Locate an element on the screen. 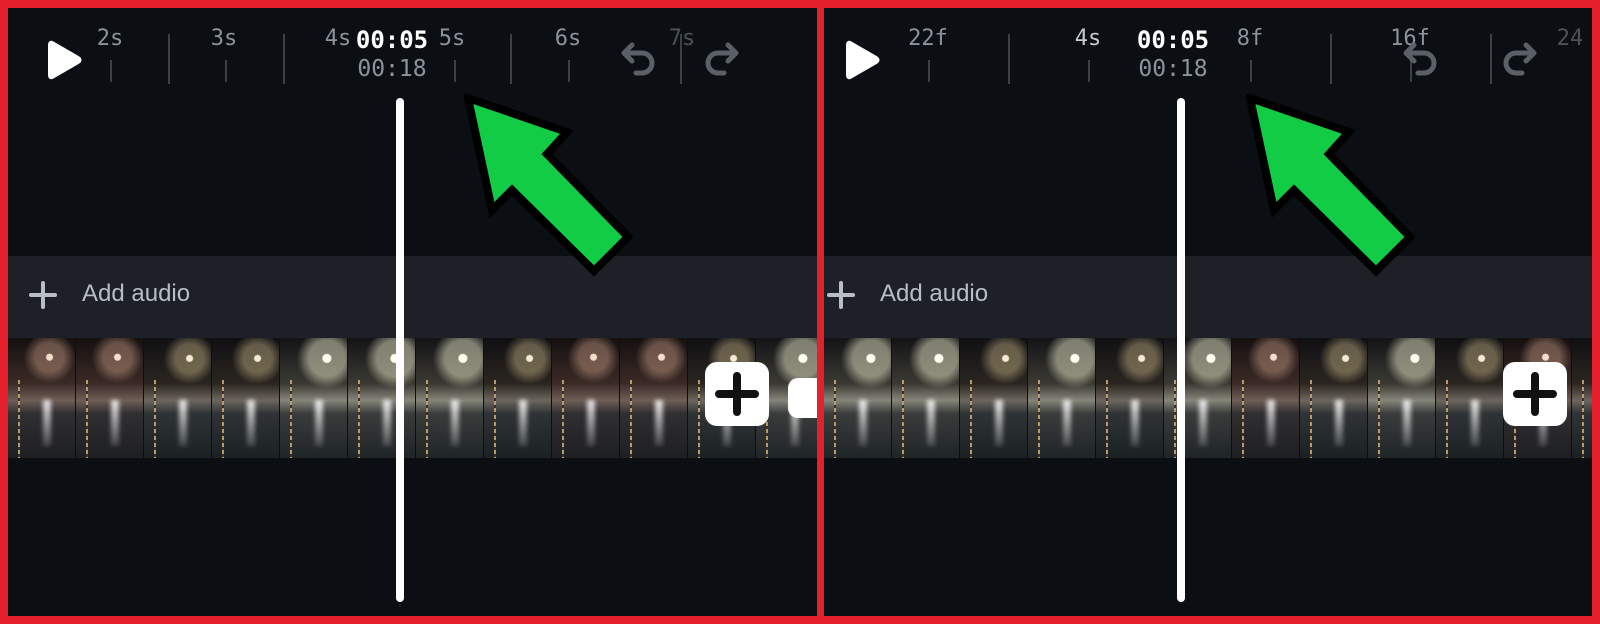  ruler-label: 6s is located at coordinates (568, 38).